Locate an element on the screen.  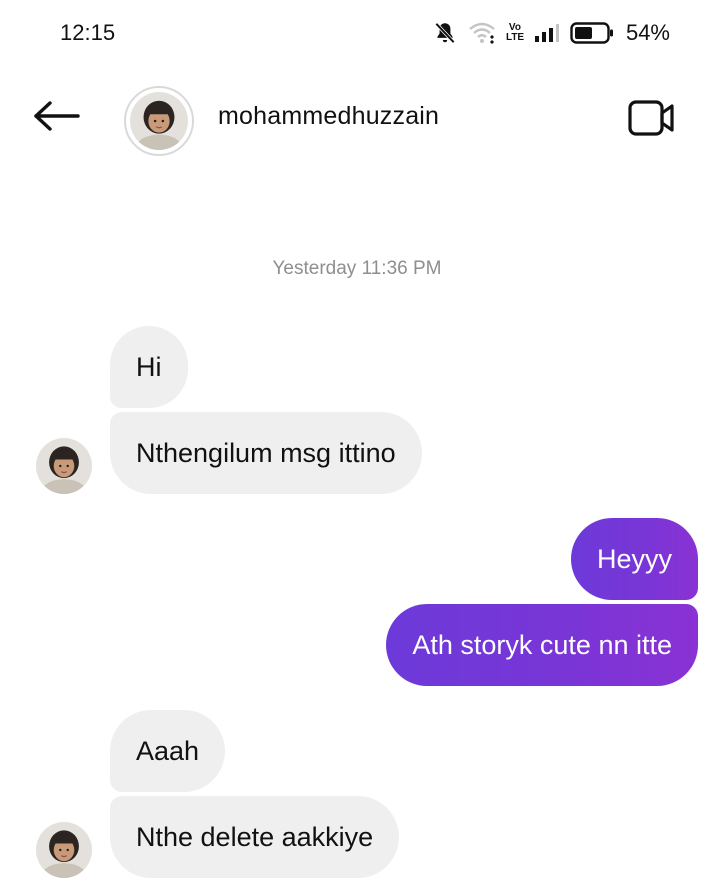
incoming-message: Nthengilum msg ittino is located at coordinates (266, 453).